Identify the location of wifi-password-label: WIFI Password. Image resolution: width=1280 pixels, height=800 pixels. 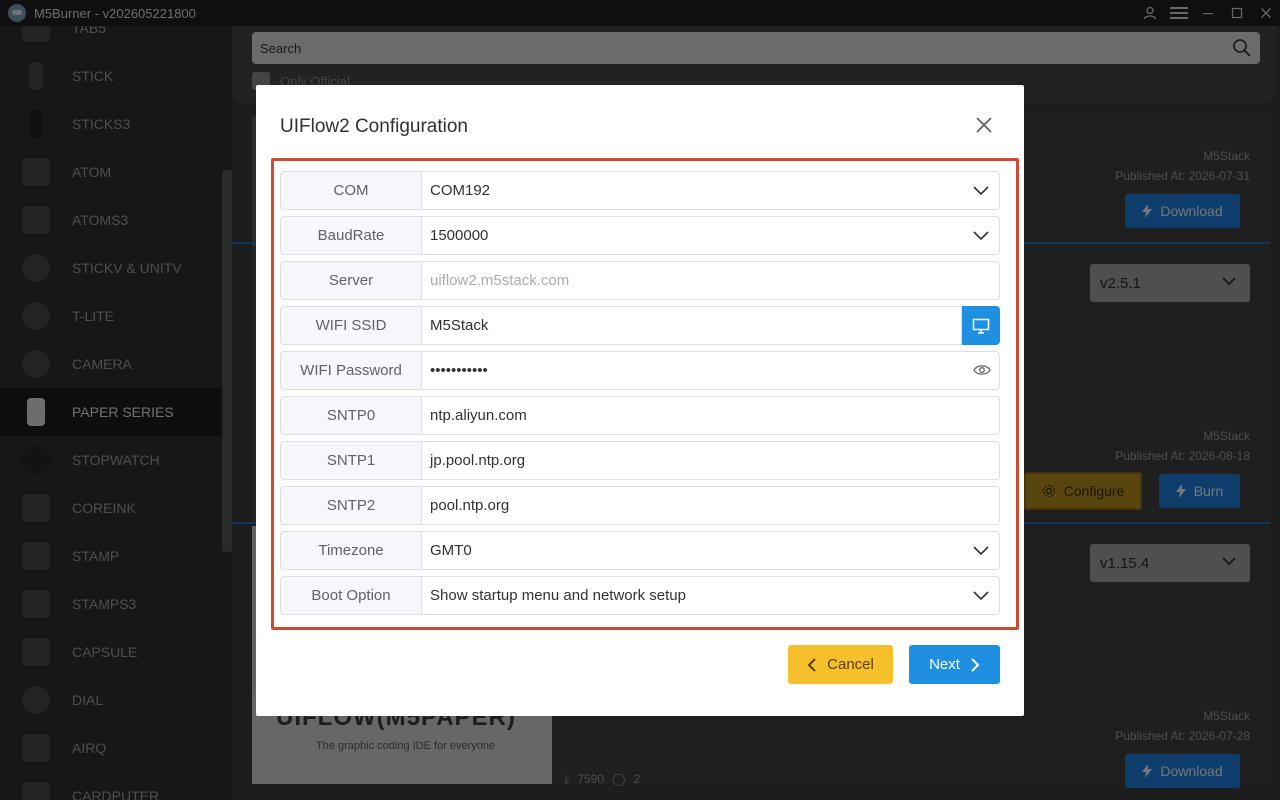
(350, 370).